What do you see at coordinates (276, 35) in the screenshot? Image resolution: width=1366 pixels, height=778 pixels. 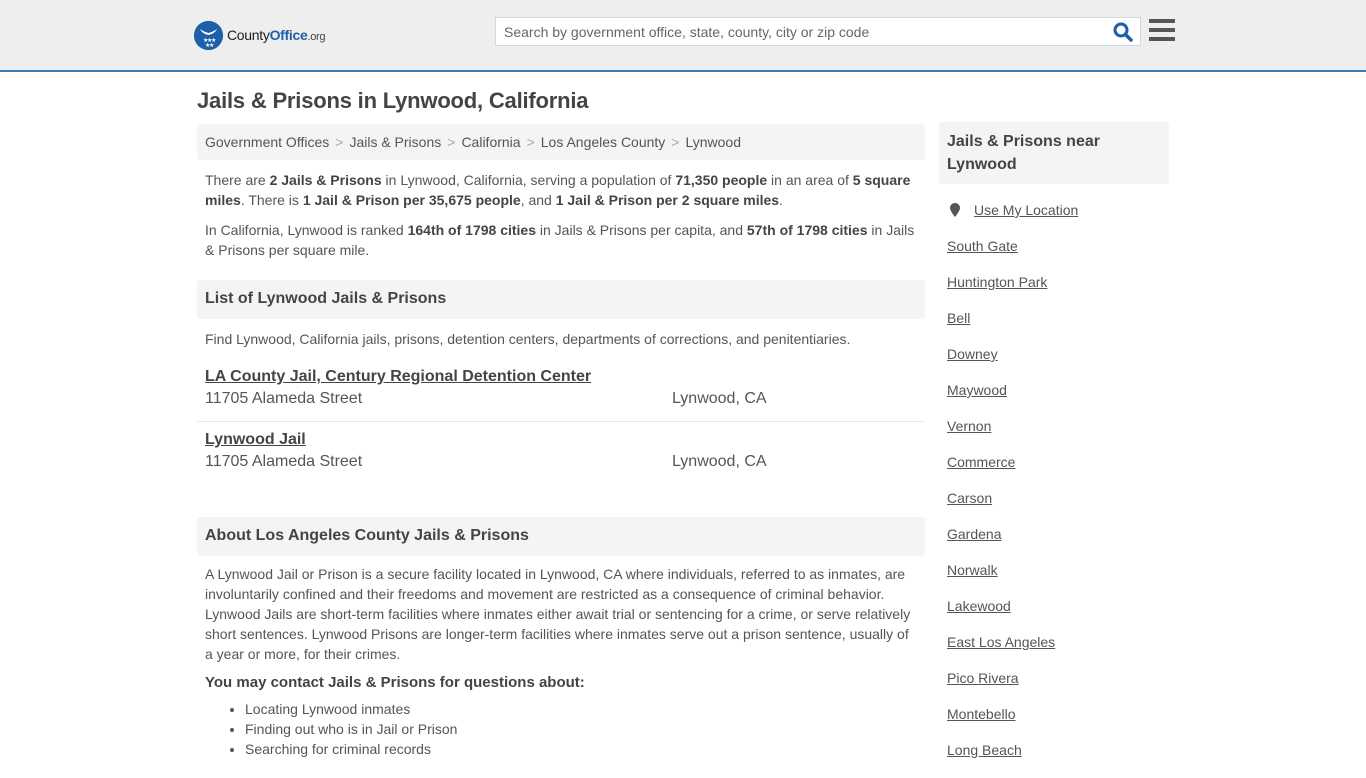 I see `logo-wordmark: CountyOffice.org` at bounding box center [276, 35].